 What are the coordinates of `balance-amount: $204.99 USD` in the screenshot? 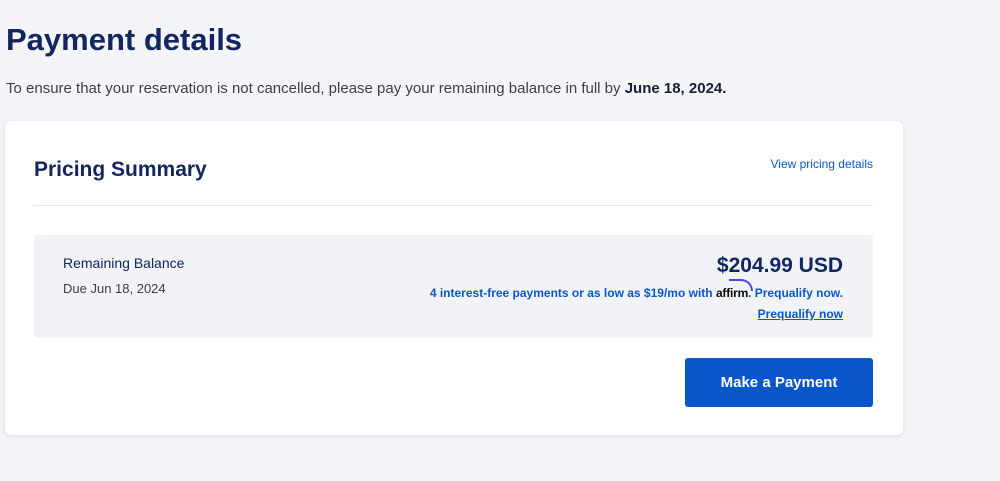 It's located at (779, 265).